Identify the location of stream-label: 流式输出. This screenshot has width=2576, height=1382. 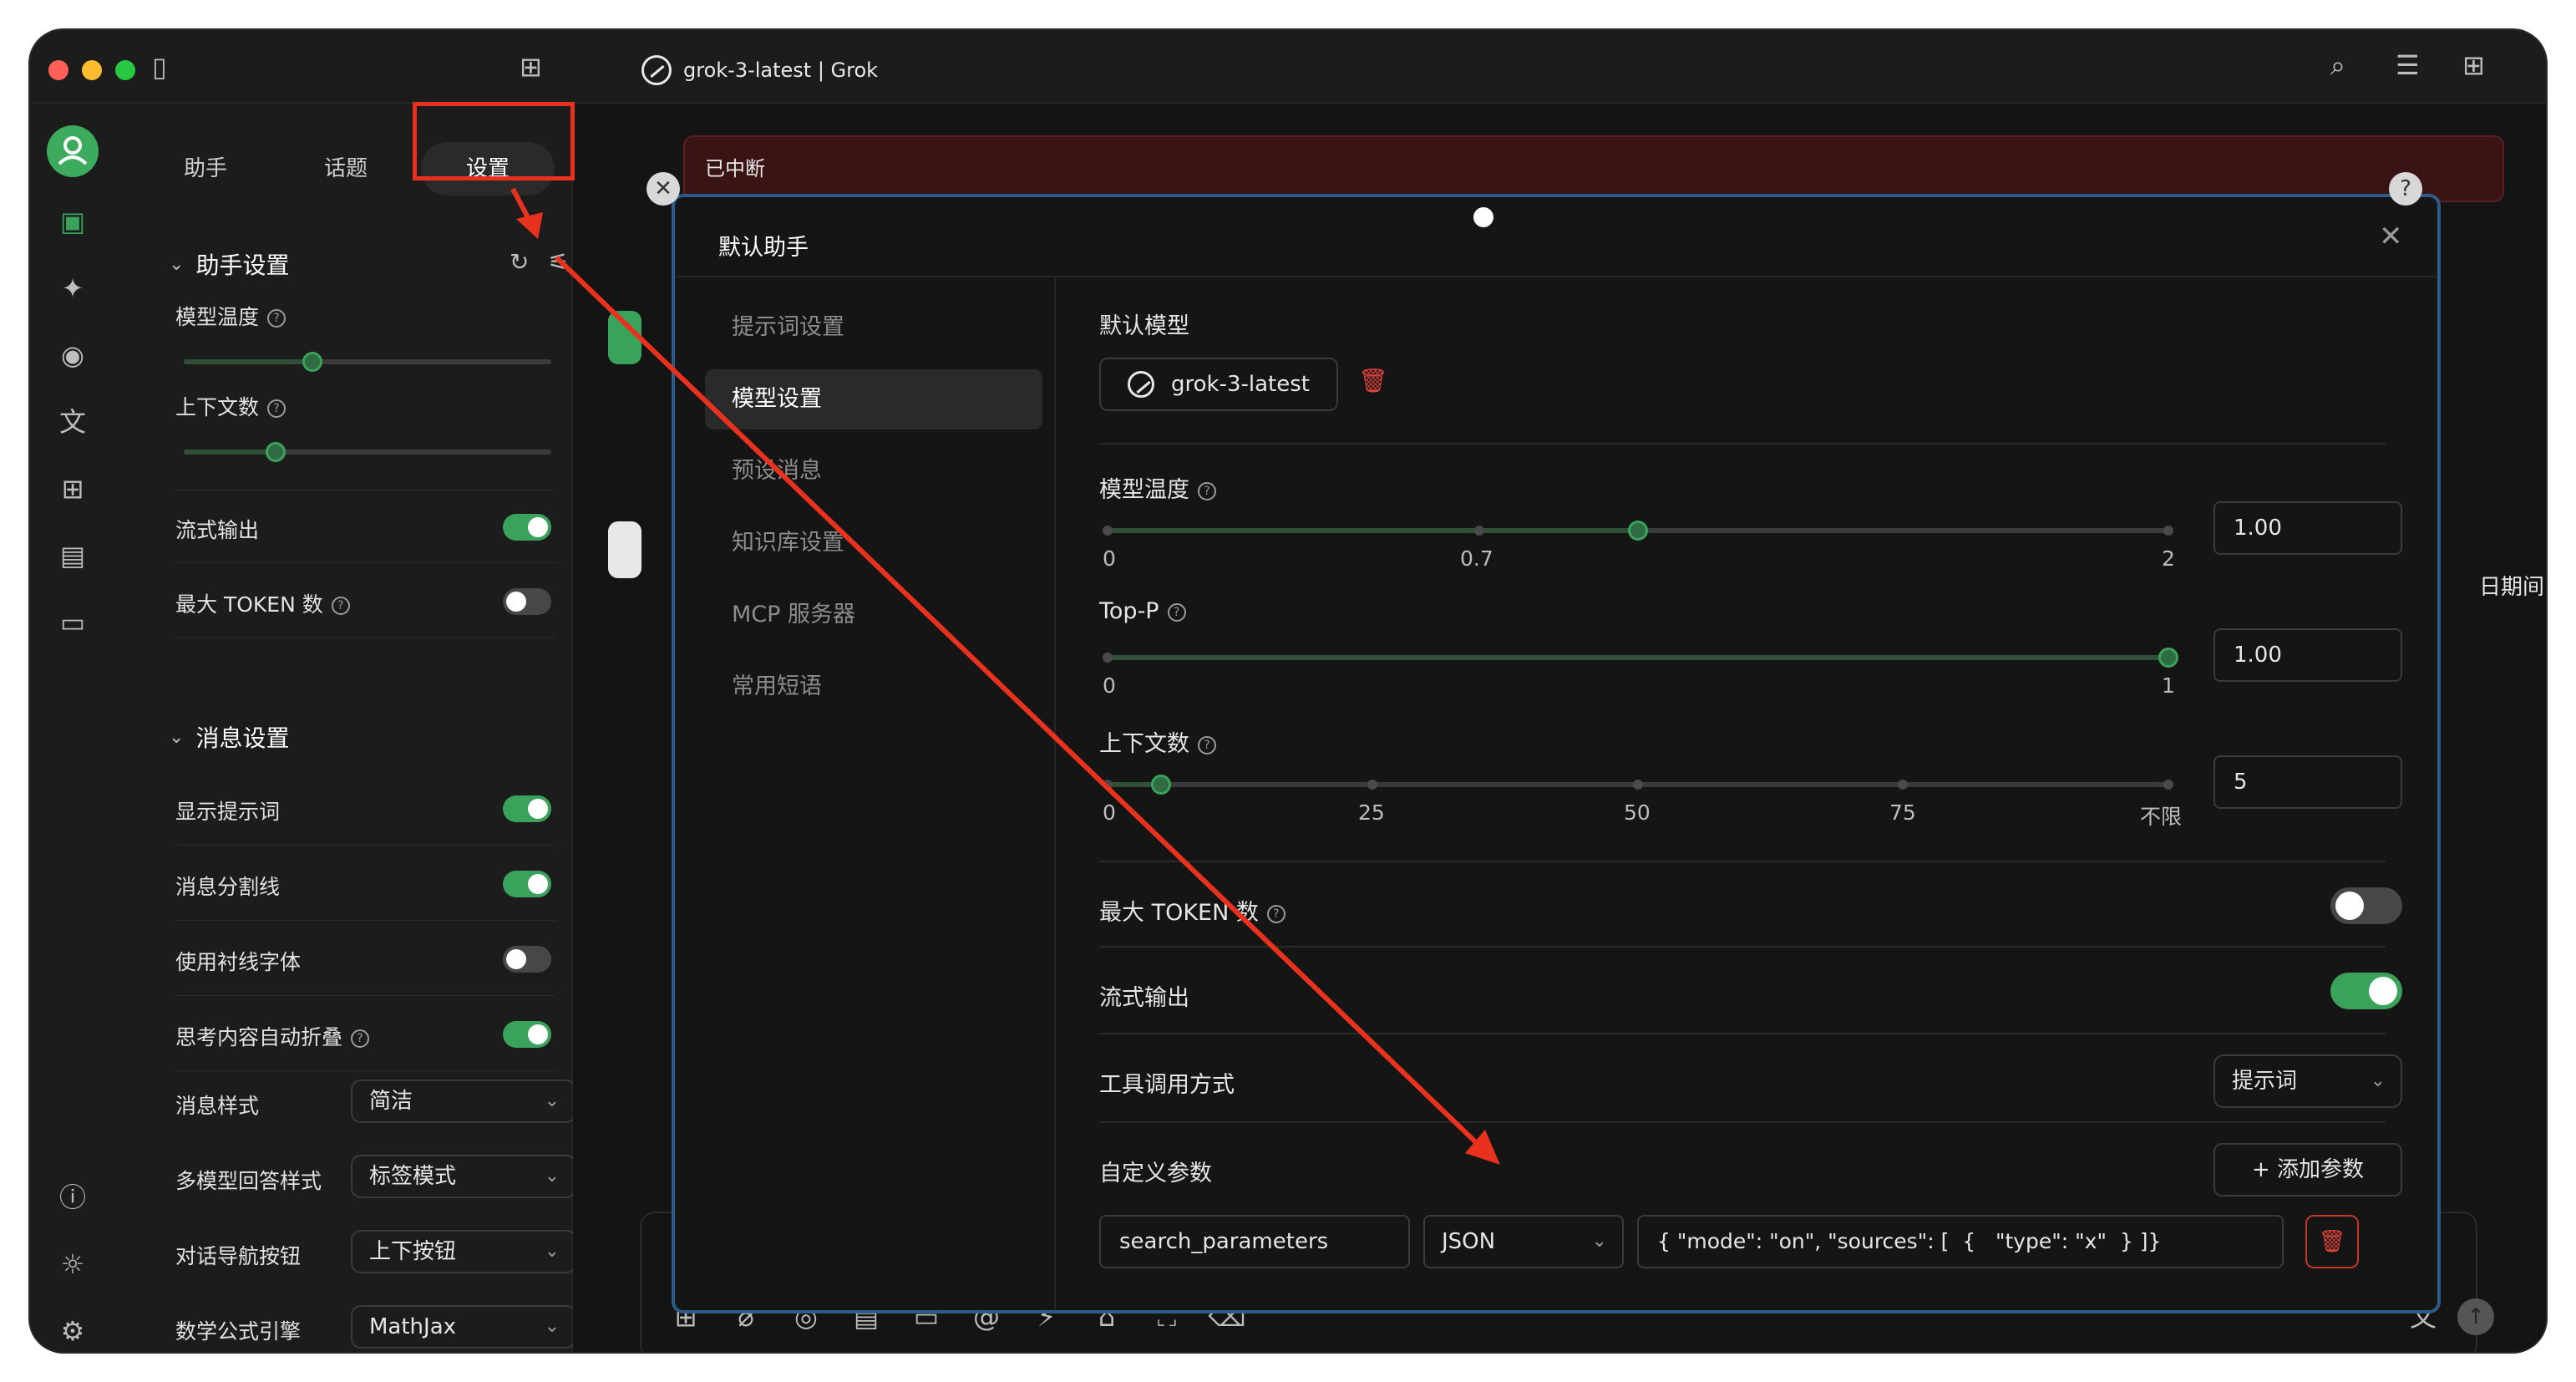
(1144, 998).